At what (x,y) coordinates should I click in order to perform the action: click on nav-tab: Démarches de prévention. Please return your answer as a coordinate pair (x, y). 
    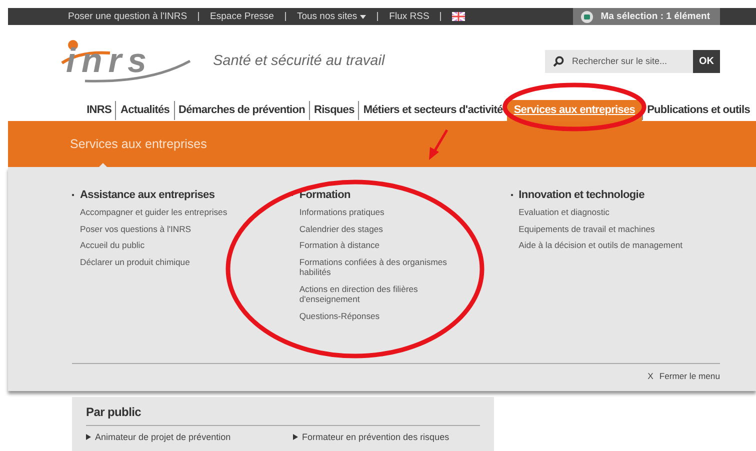
    Looking at the image, I should click on (241, 110).